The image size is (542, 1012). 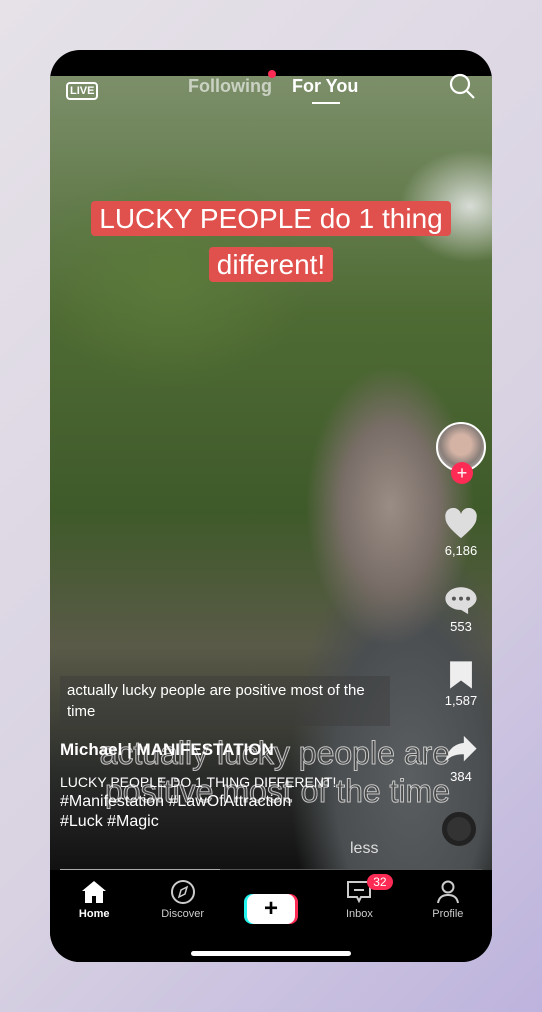 I want to click on less-button: less, so click(x=364, y=849).